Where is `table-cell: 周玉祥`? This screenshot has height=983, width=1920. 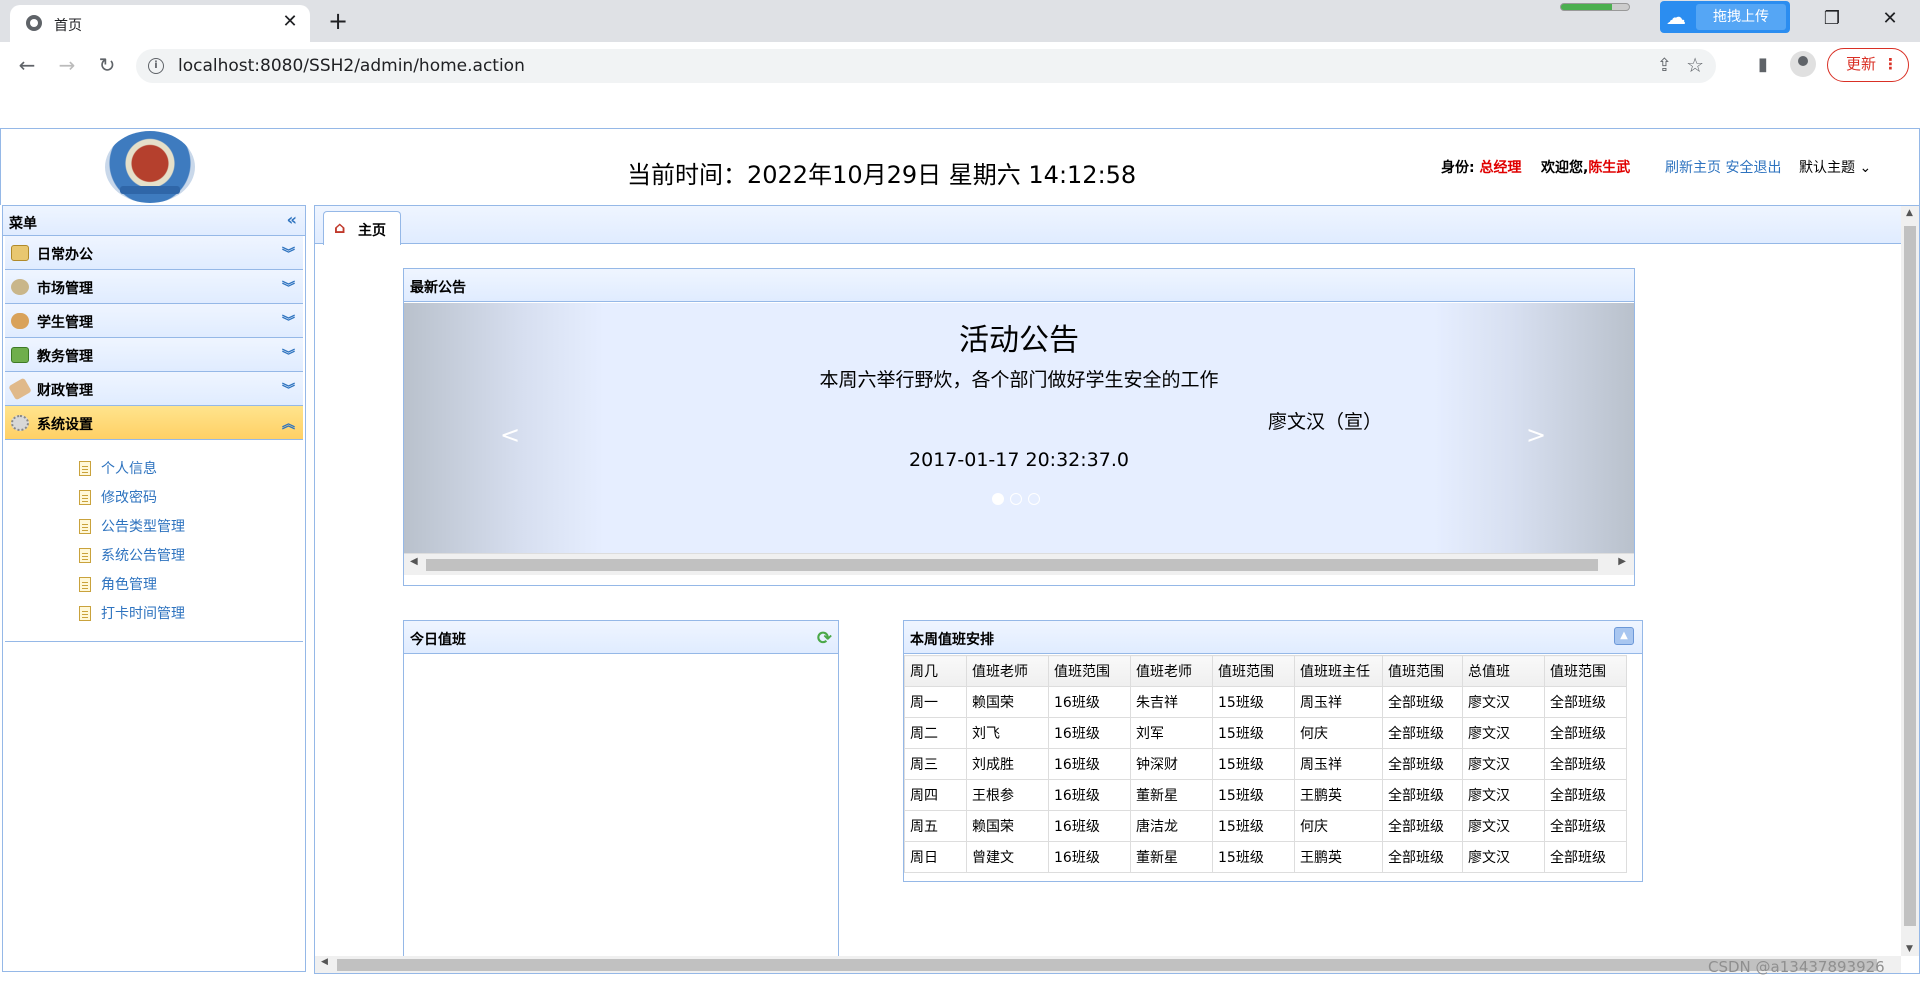
table-cell: 周玉祥 is located at coordinates (1338, 702).